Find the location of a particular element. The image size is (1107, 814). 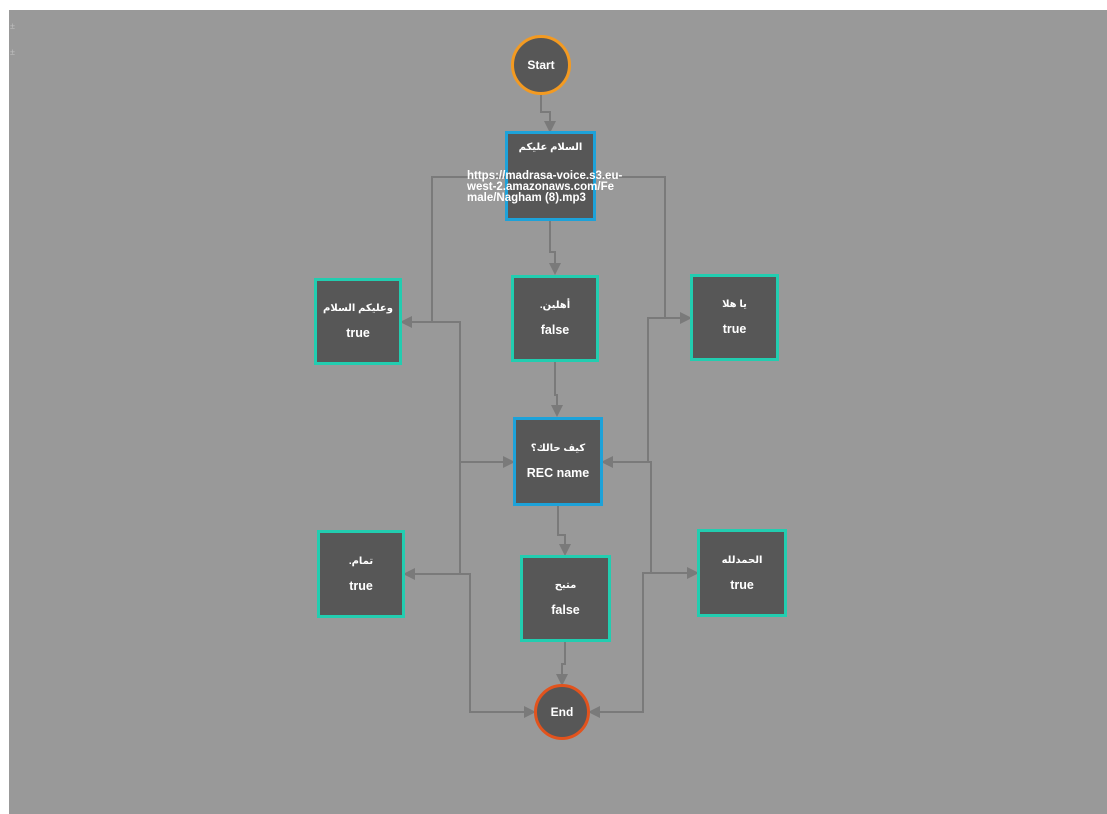

edge-greeting-mid is located at coordinates (555, 248).